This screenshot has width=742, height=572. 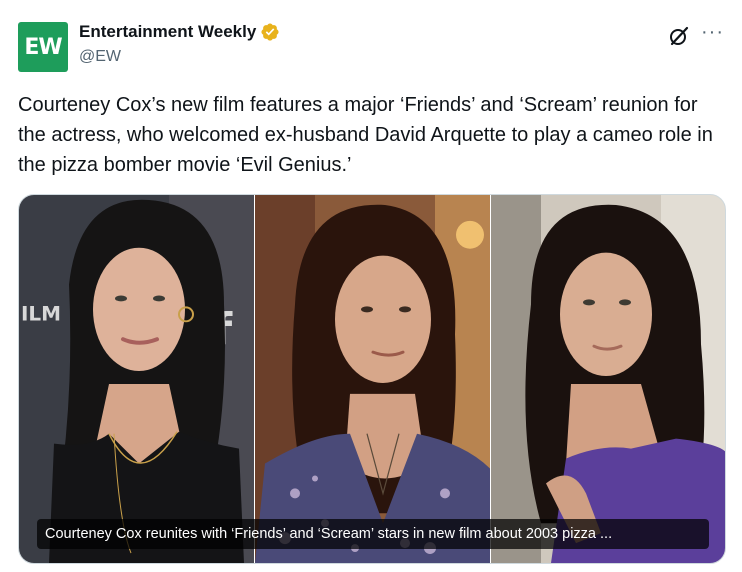 I want to click on author-name: Entertainment Weekly, so click(x=179, y=32).